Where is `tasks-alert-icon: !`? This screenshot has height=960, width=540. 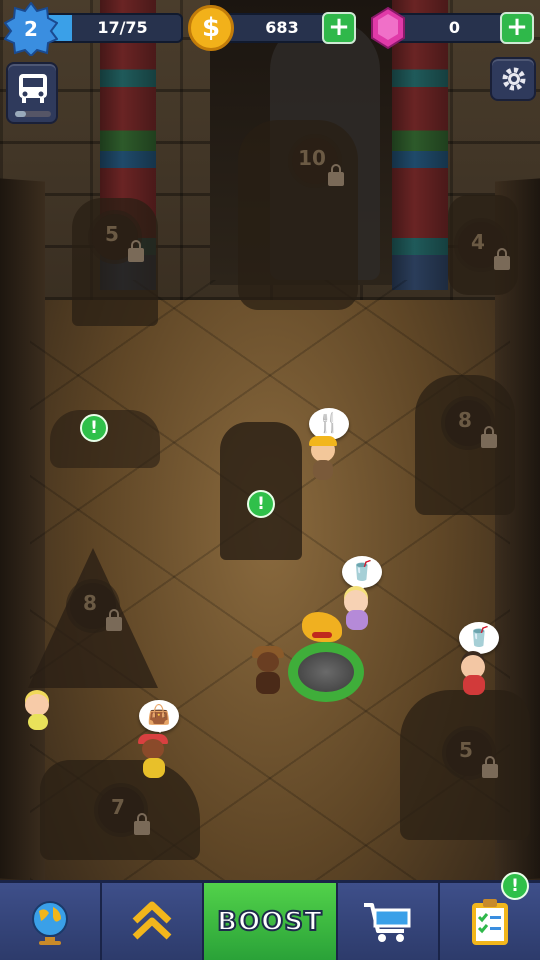 tasks-alert-icon: ! is located at coordinates (515, 886).